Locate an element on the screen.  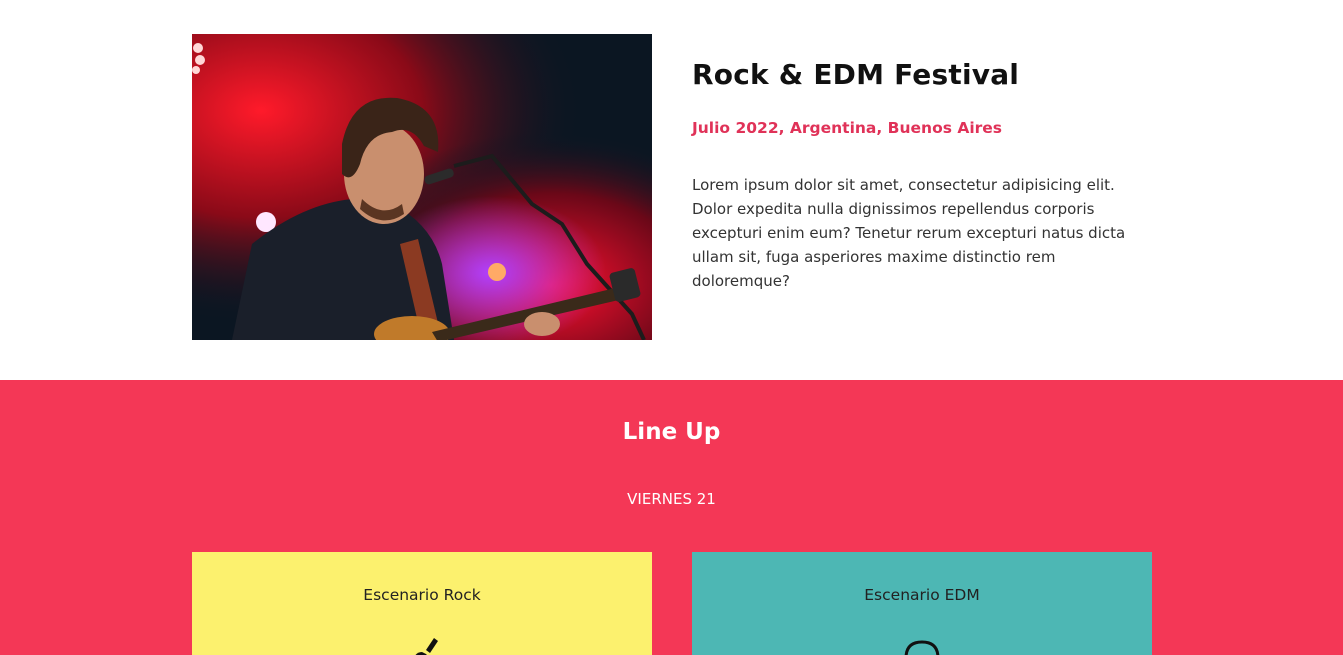
lineup-day: VIERNES 21 is located at coordinates (671, 499).